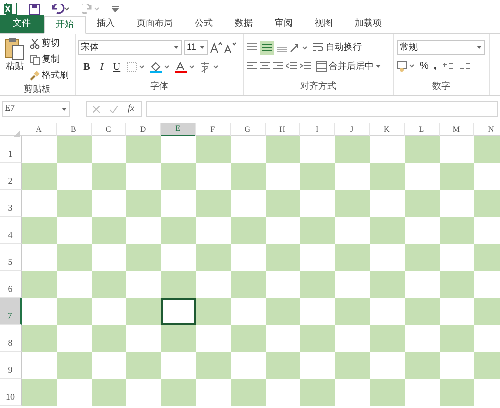  I want to click on ribbon-tab: 公式, so click(204, 24).